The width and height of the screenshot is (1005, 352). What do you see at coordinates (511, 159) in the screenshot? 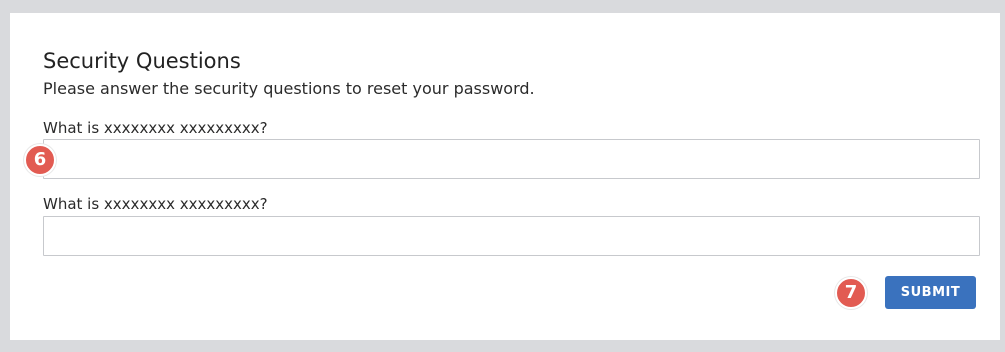
I see `answer-1-input` at bounding box center [511, 159].